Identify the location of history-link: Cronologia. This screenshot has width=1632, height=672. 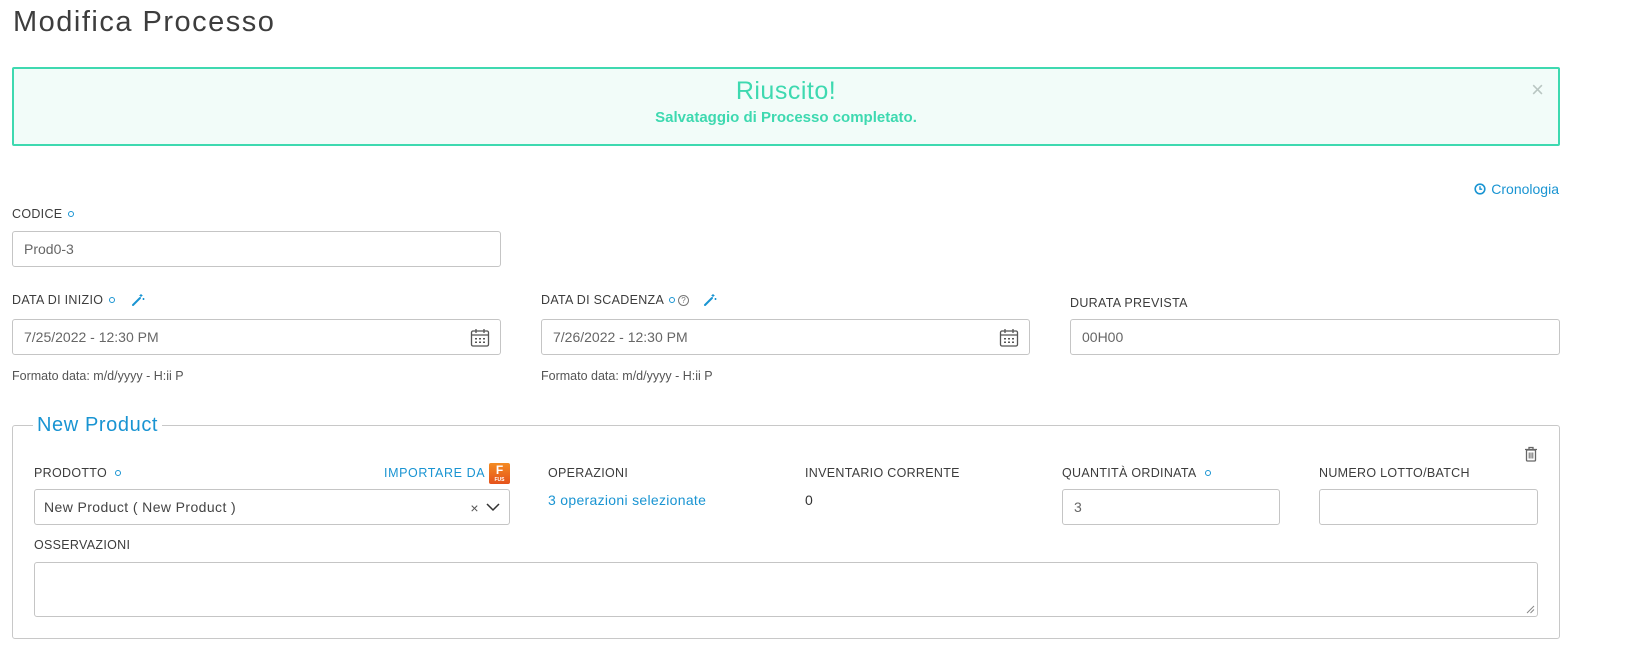
(1516, 189).